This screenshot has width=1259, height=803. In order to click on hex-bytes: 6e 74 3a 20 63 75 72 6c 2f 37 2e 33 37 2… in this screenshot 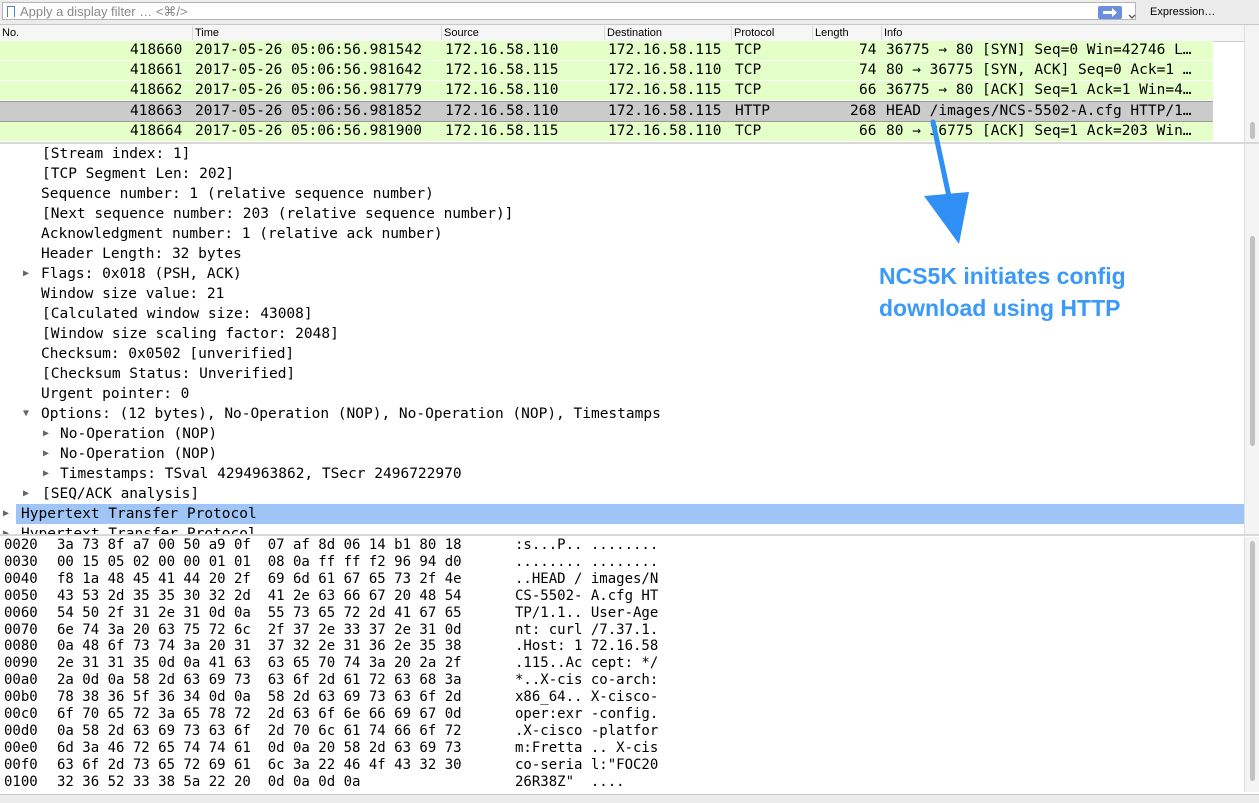, I will do `click(259, 629)`.